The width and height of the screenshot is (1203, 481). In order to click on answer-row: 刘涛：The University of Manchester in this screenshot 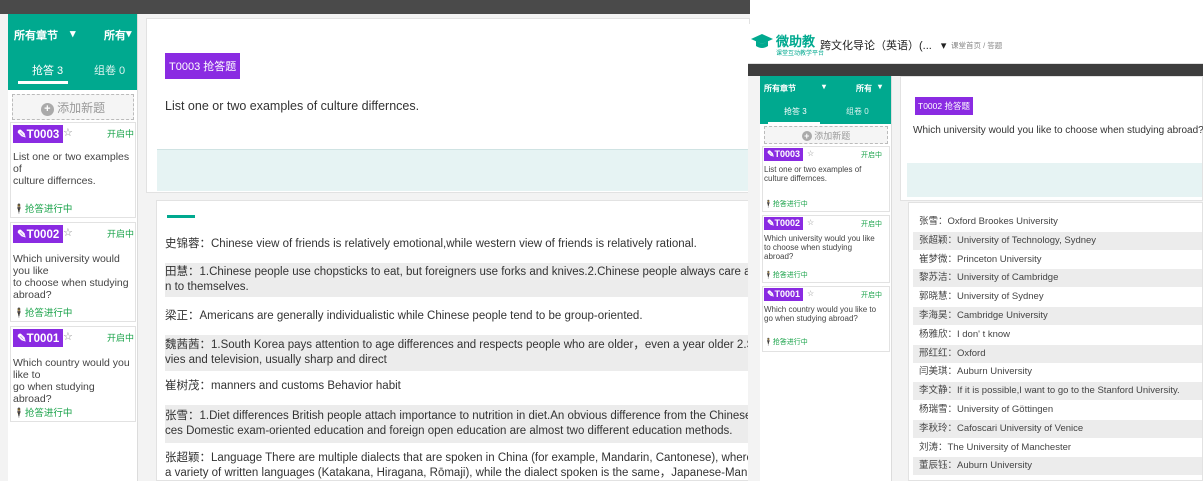, I will do `click(995, 447)`.